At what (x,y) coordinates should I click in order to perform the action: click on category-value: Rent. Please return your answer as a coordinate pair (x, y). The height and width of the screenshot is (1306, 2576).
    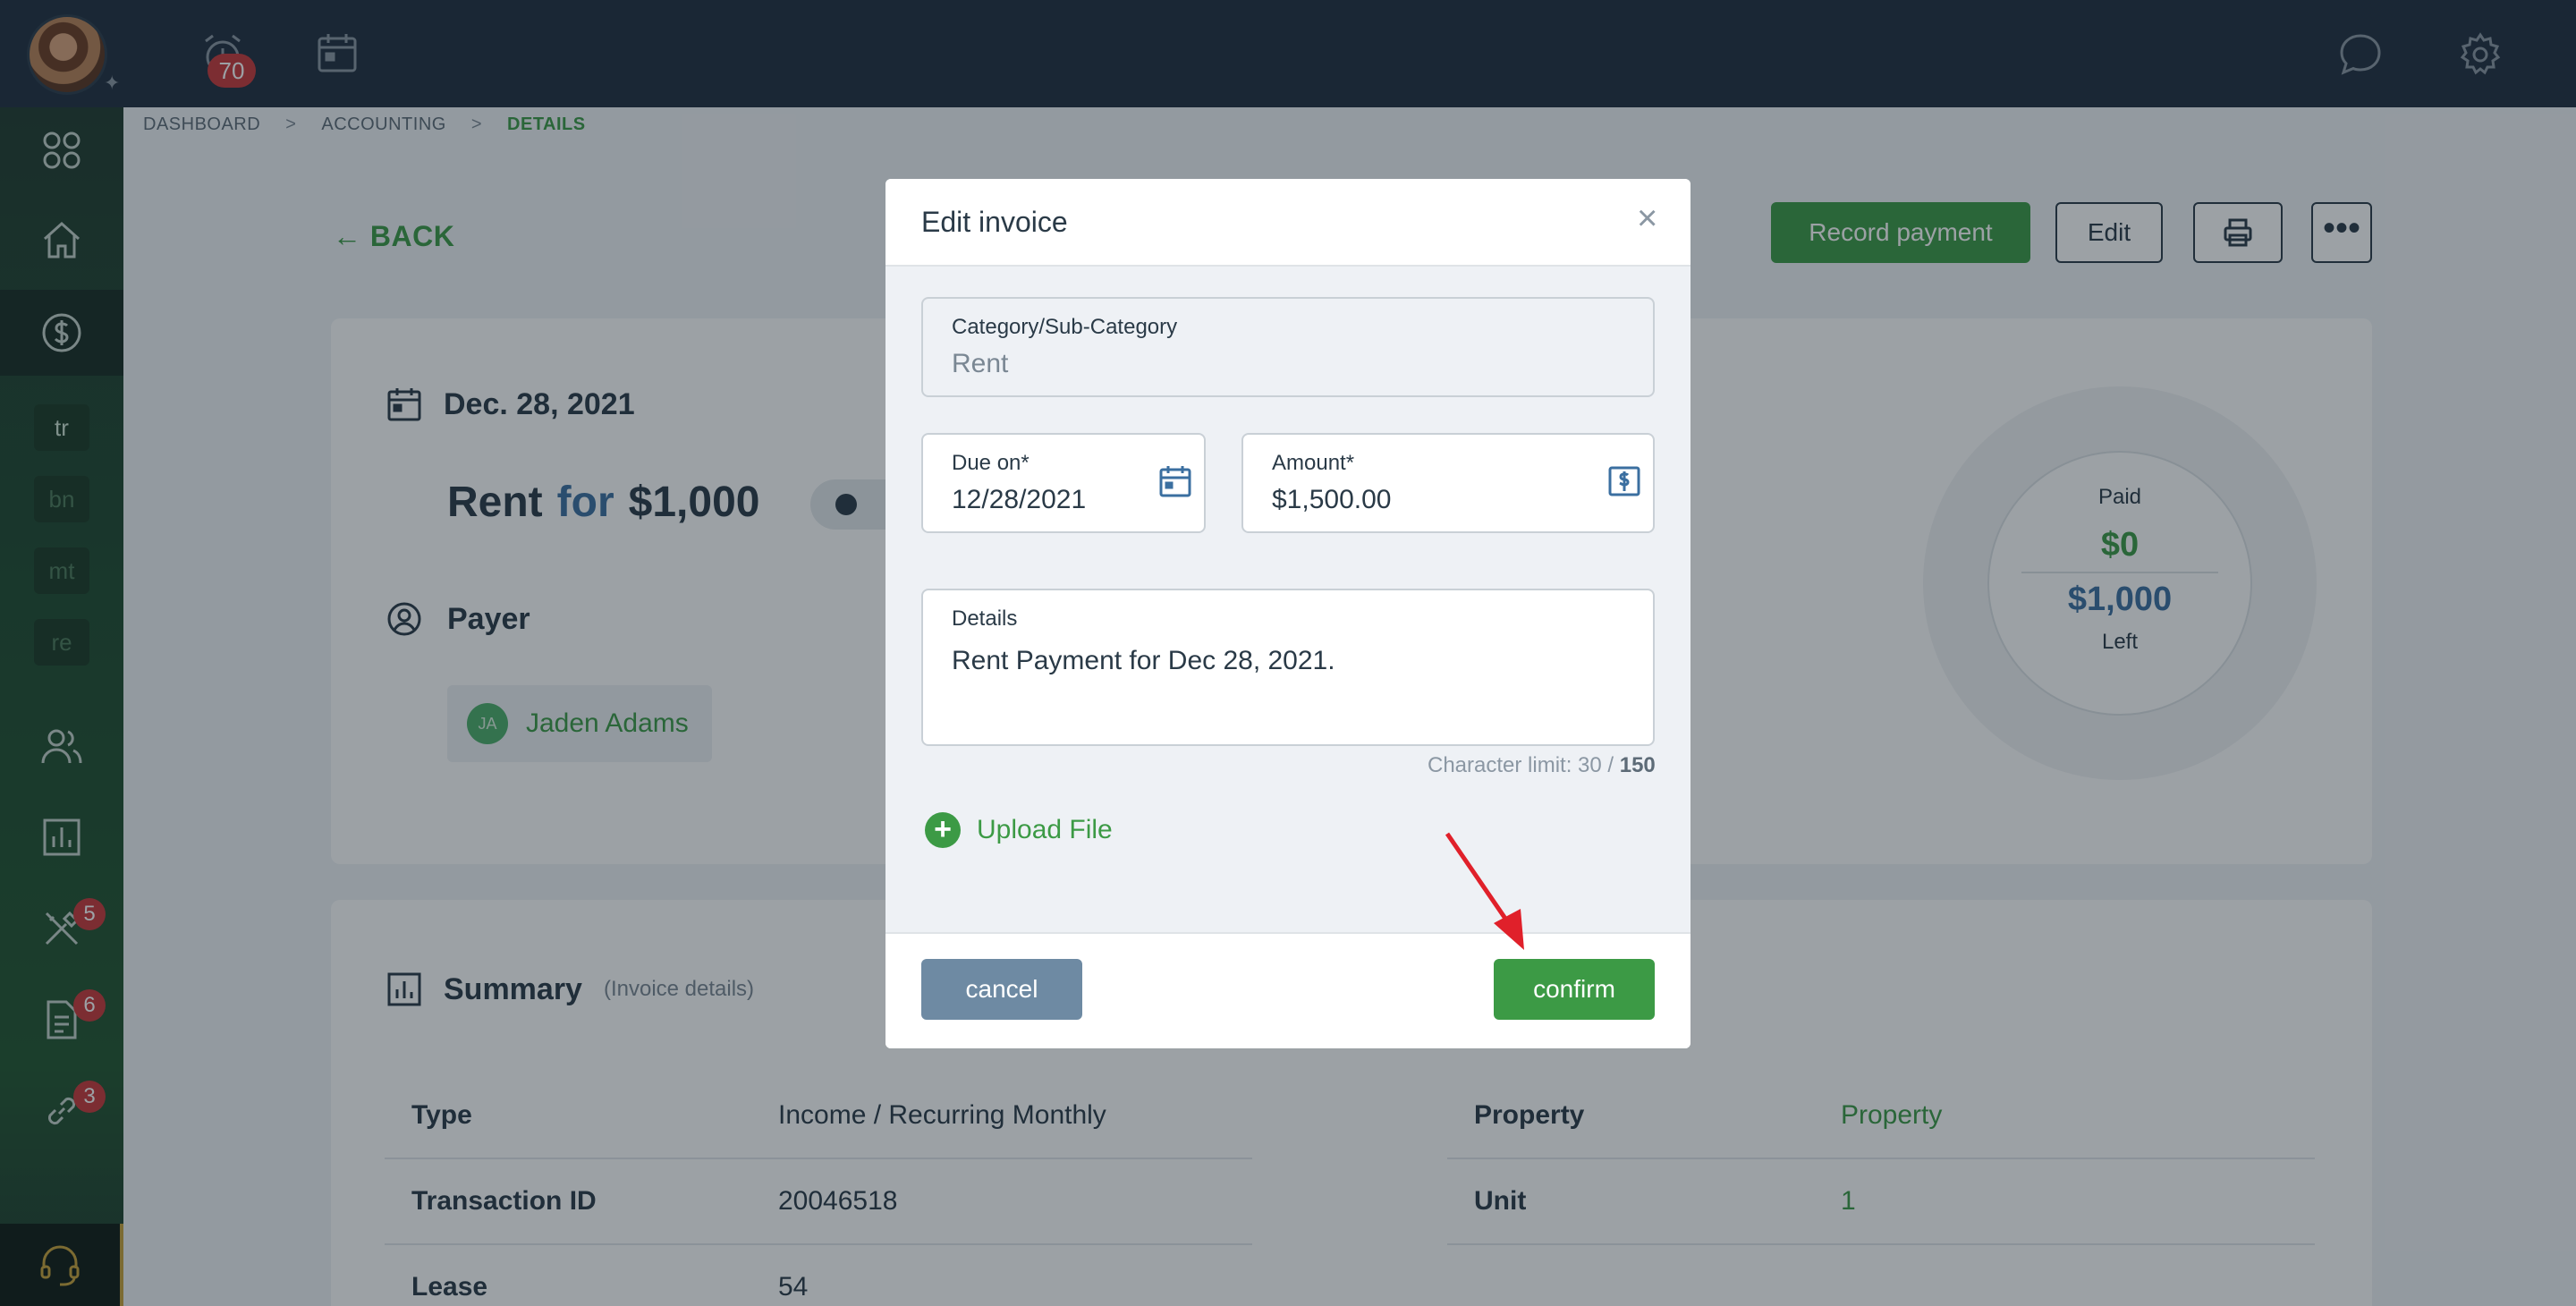
    Looking at the image, I should click on (980, 363).